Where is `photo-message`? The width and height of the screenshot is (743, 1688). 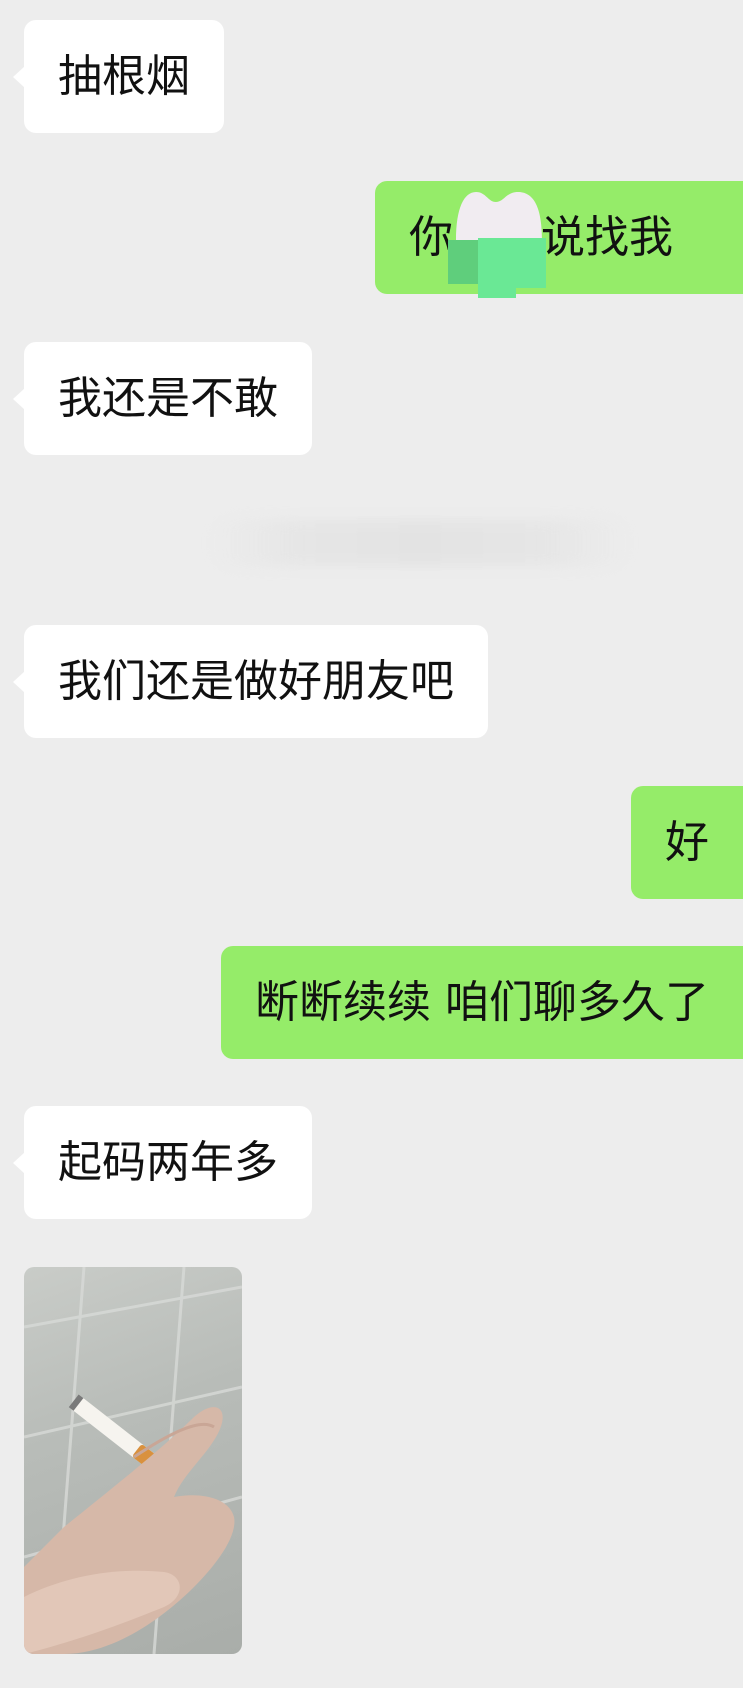 photo-message is located at coordinates (133, 1460).